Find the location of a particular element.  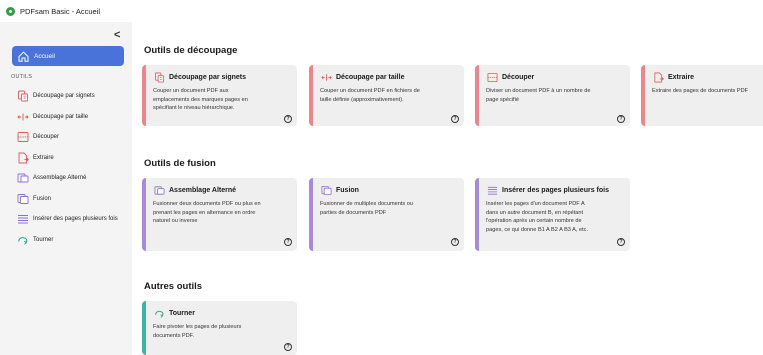

card-title: Tourner is located at coordinates (182, 313).